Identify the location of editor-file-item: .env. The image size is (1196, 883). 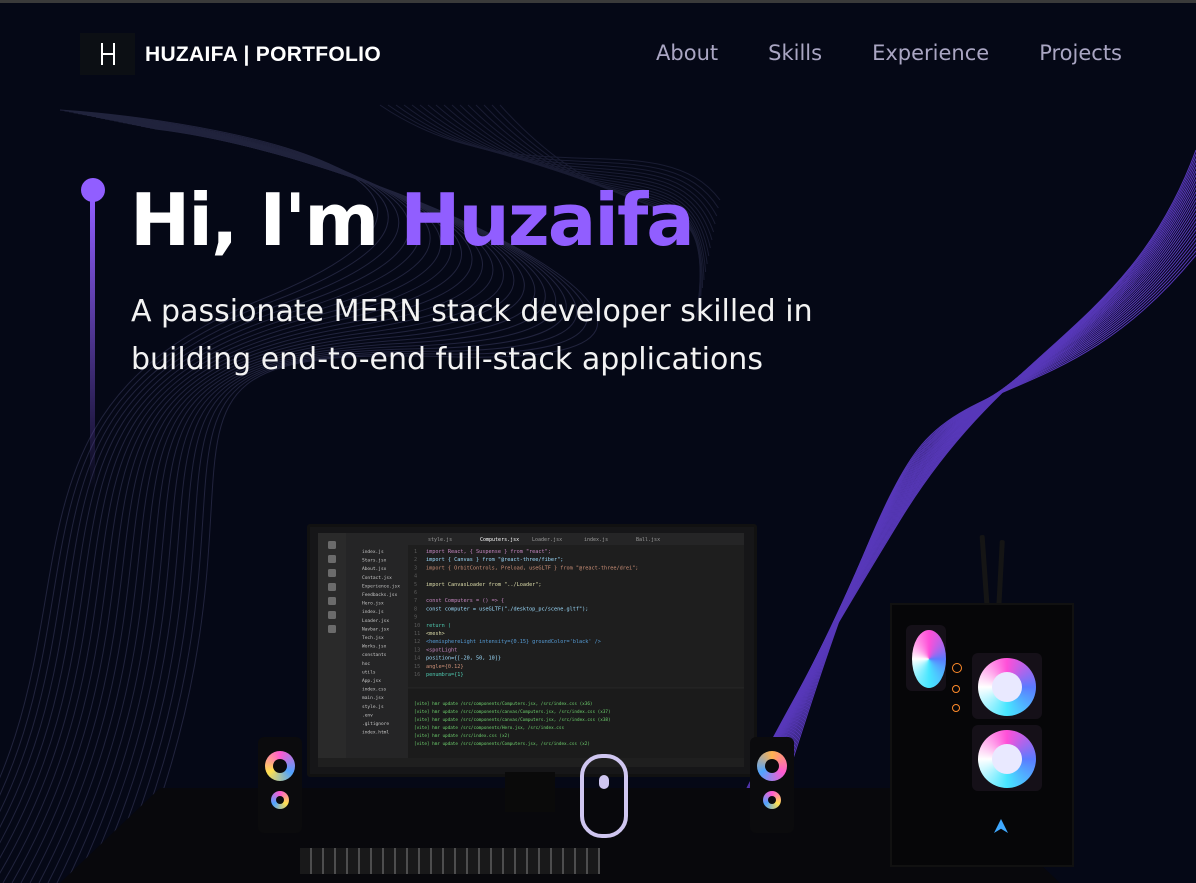
(367, 715).